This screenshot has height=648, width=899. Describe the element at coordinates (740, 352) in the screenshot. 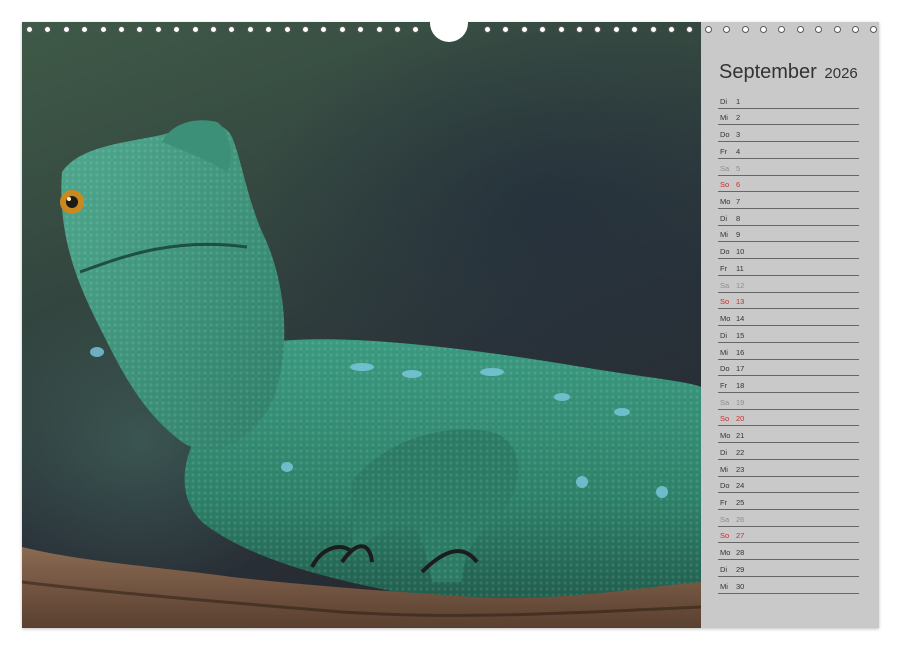

I see `day-number: 16` at that location.